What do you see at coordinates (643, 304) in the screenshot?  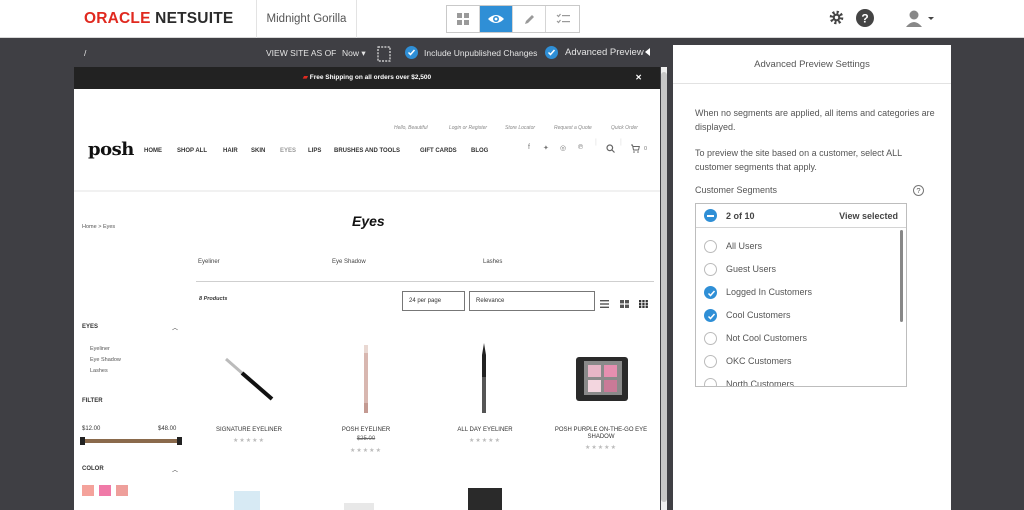 I see `grid-view-icon` at bounding box center [643, 304].